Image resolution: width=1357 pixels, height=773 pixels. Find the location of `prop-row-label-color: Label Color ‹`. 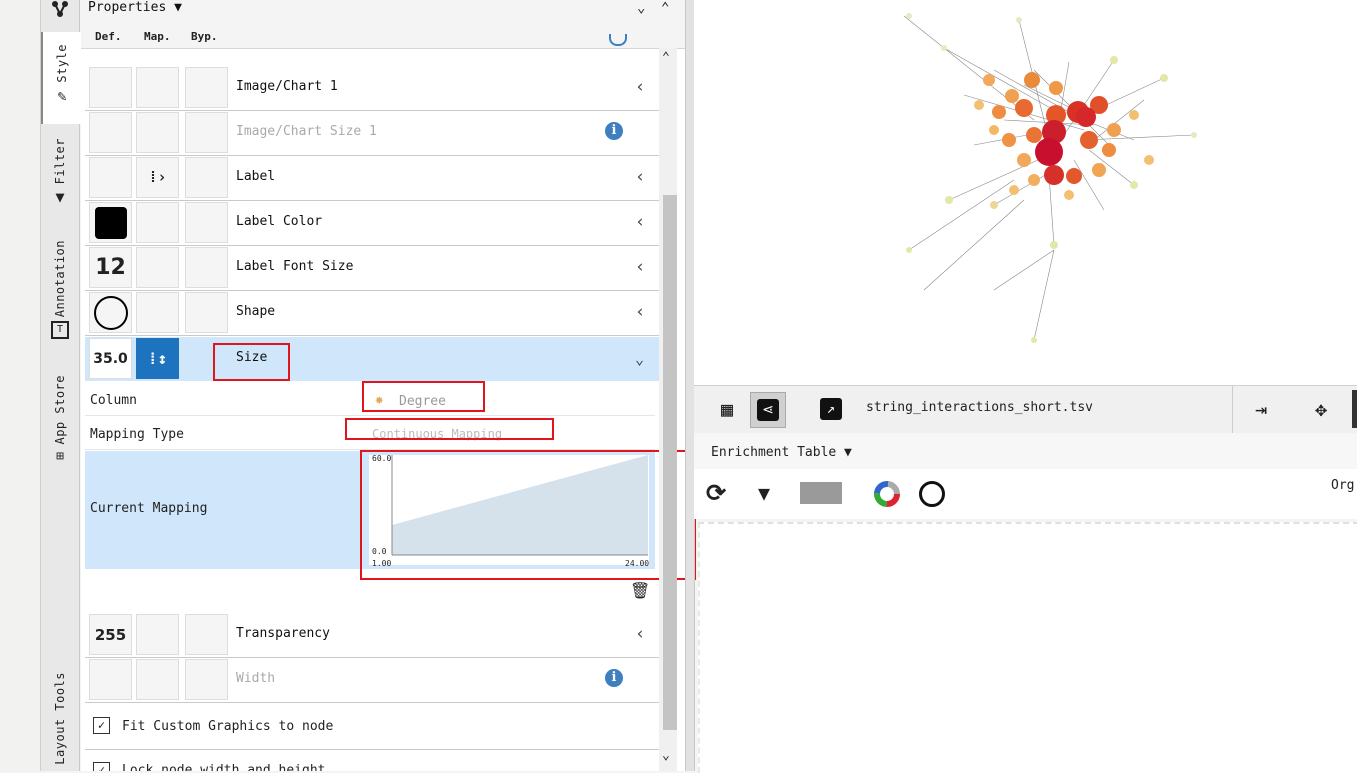

prop-row-label-color: Label Color ‹ is located at coordinates (372, 223).